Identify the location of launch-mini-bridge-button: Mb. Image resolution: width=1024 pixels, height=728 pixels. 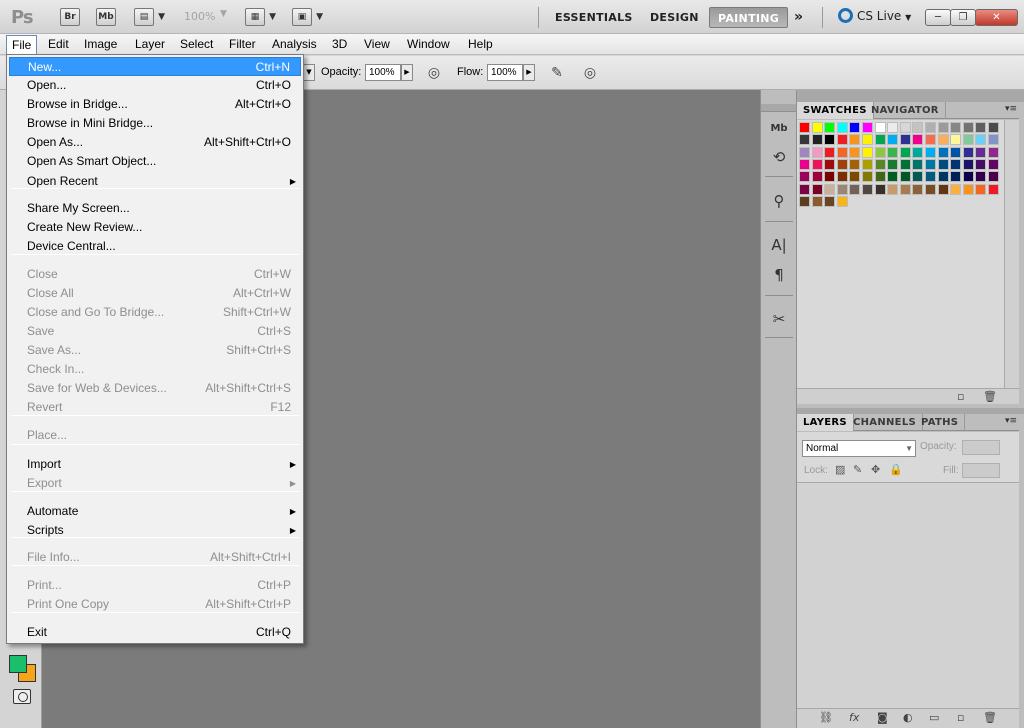
(106, 17).